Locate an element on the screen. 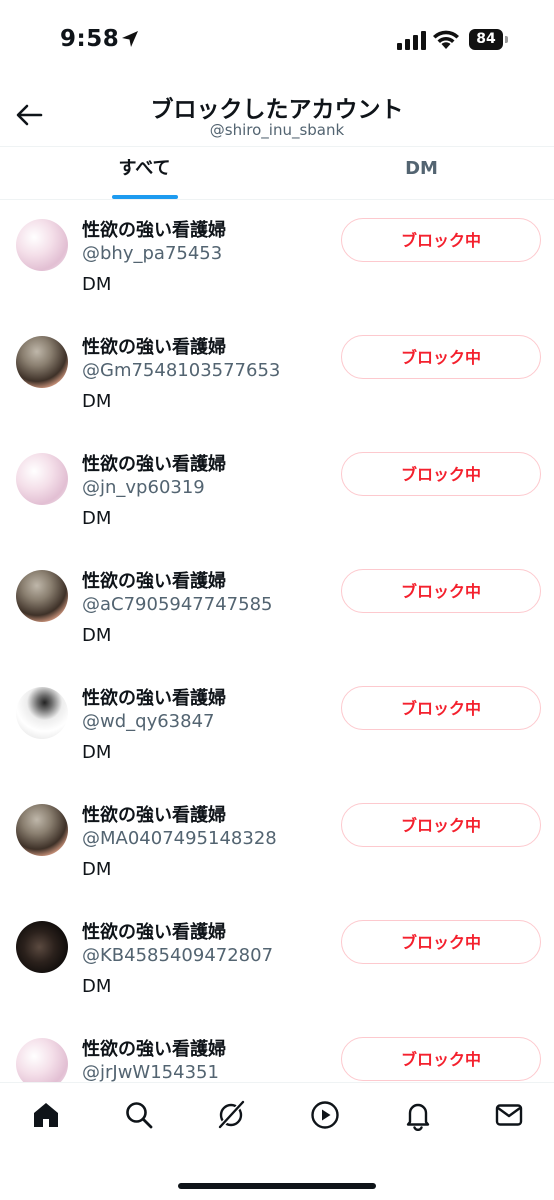  account-handle: @Gm7548103577653 is located at coordinates (181, 370).